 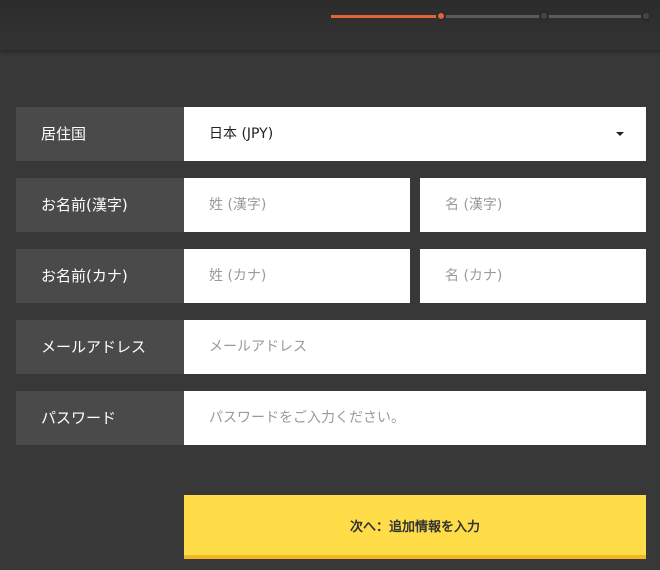 What do you see at coordinates (415, 347) in the screenshot?
I see `email-input` at bounding box center [415, 347].